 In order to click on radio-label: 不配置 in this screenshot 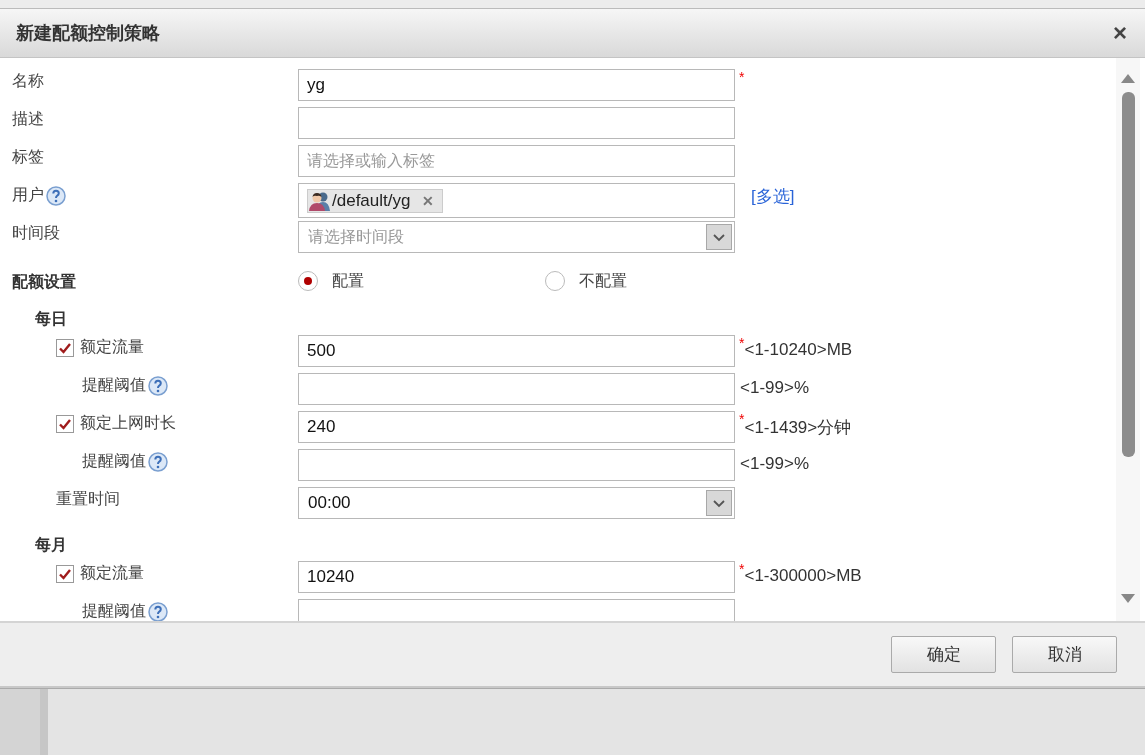, I will do `click(603, 281)`.